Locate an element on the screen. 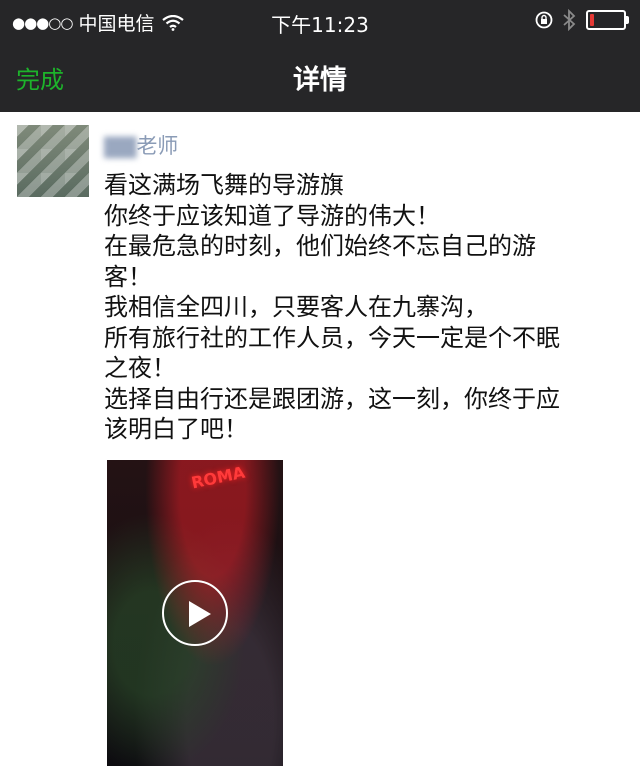 The height and width of the screenshot is (770, 640). bluetooth-icon is located at coordinates (569, 20).